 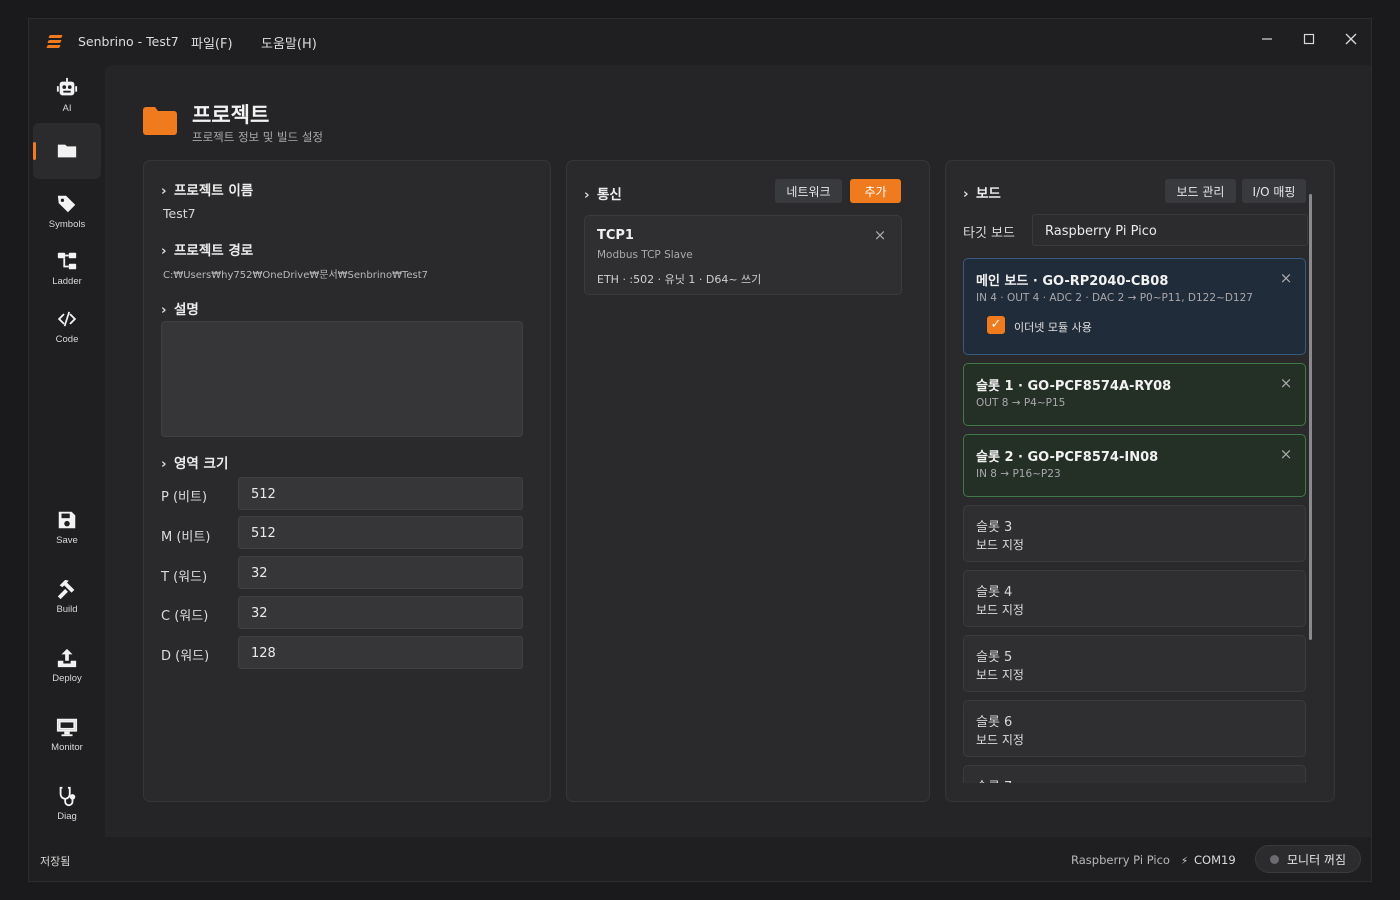 What do you see at coordinates (603, 193) in the screenshot?
I see `section-communication: › 통신` at bounding box center [603, 193].